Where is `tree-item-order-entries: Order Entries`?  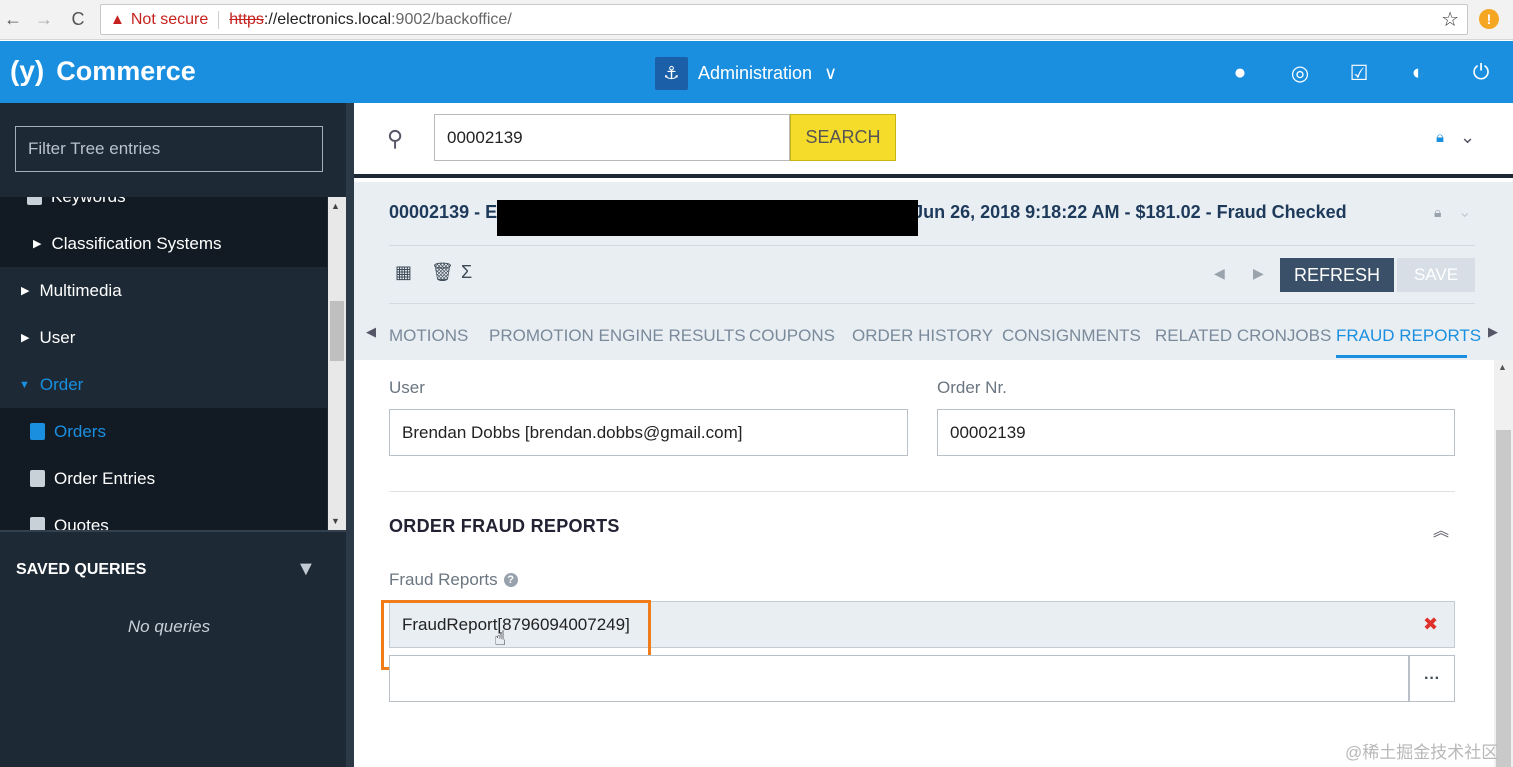
tree-item-order-entries: Order Entries is located at coordinates (163, 478).